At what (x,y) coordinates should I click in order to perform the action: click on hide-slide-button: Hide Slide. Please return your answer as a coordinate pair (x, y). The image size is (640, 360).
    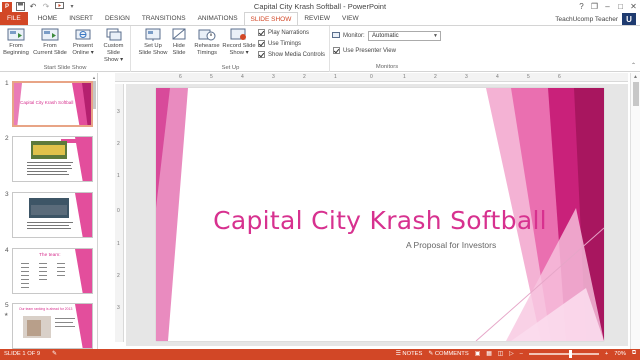
    Looking at the image, I should click on (179, 42).